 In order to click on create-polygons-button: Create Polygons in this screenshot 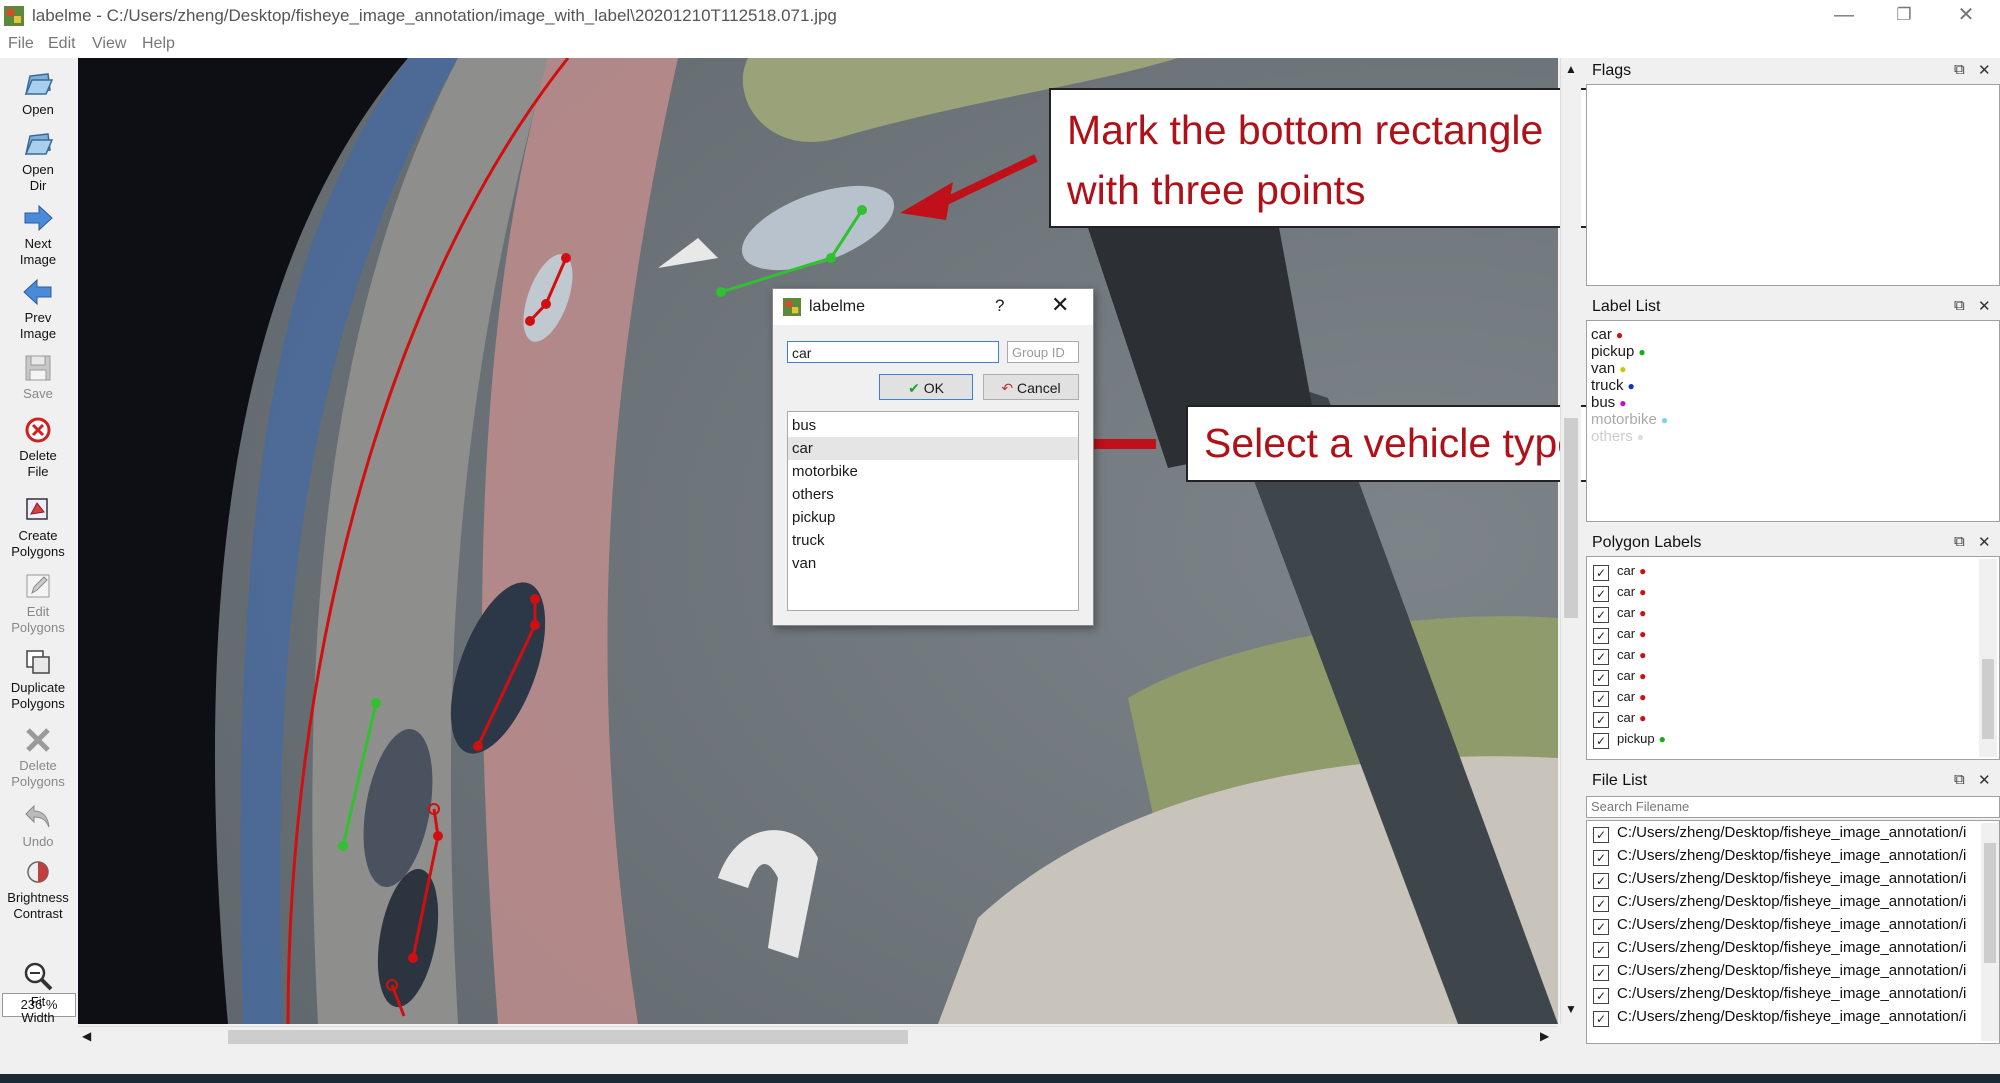, I will do `click(38, 527)`.